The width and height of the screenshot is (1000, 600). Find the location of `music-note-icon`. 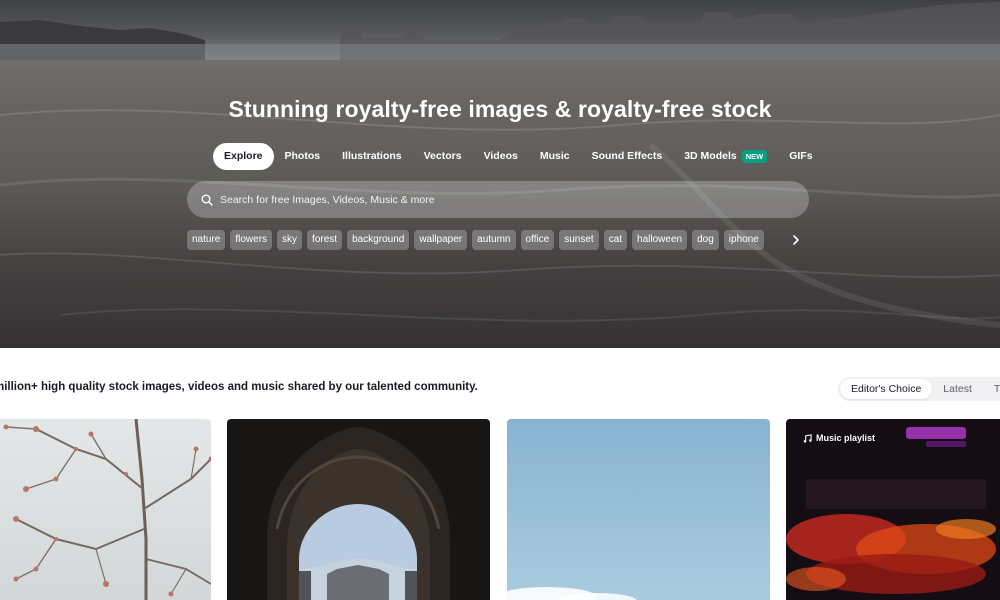

music-note-icon is located at coordinates (807, 438).